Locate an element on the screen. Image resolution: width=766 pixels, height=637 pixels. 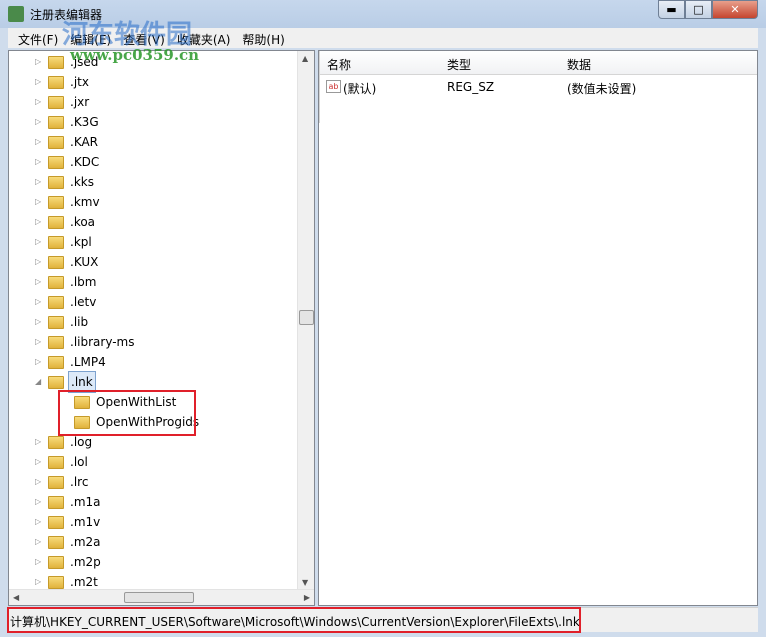
highlight-box-subkeys is located at coordinates (127, 413).